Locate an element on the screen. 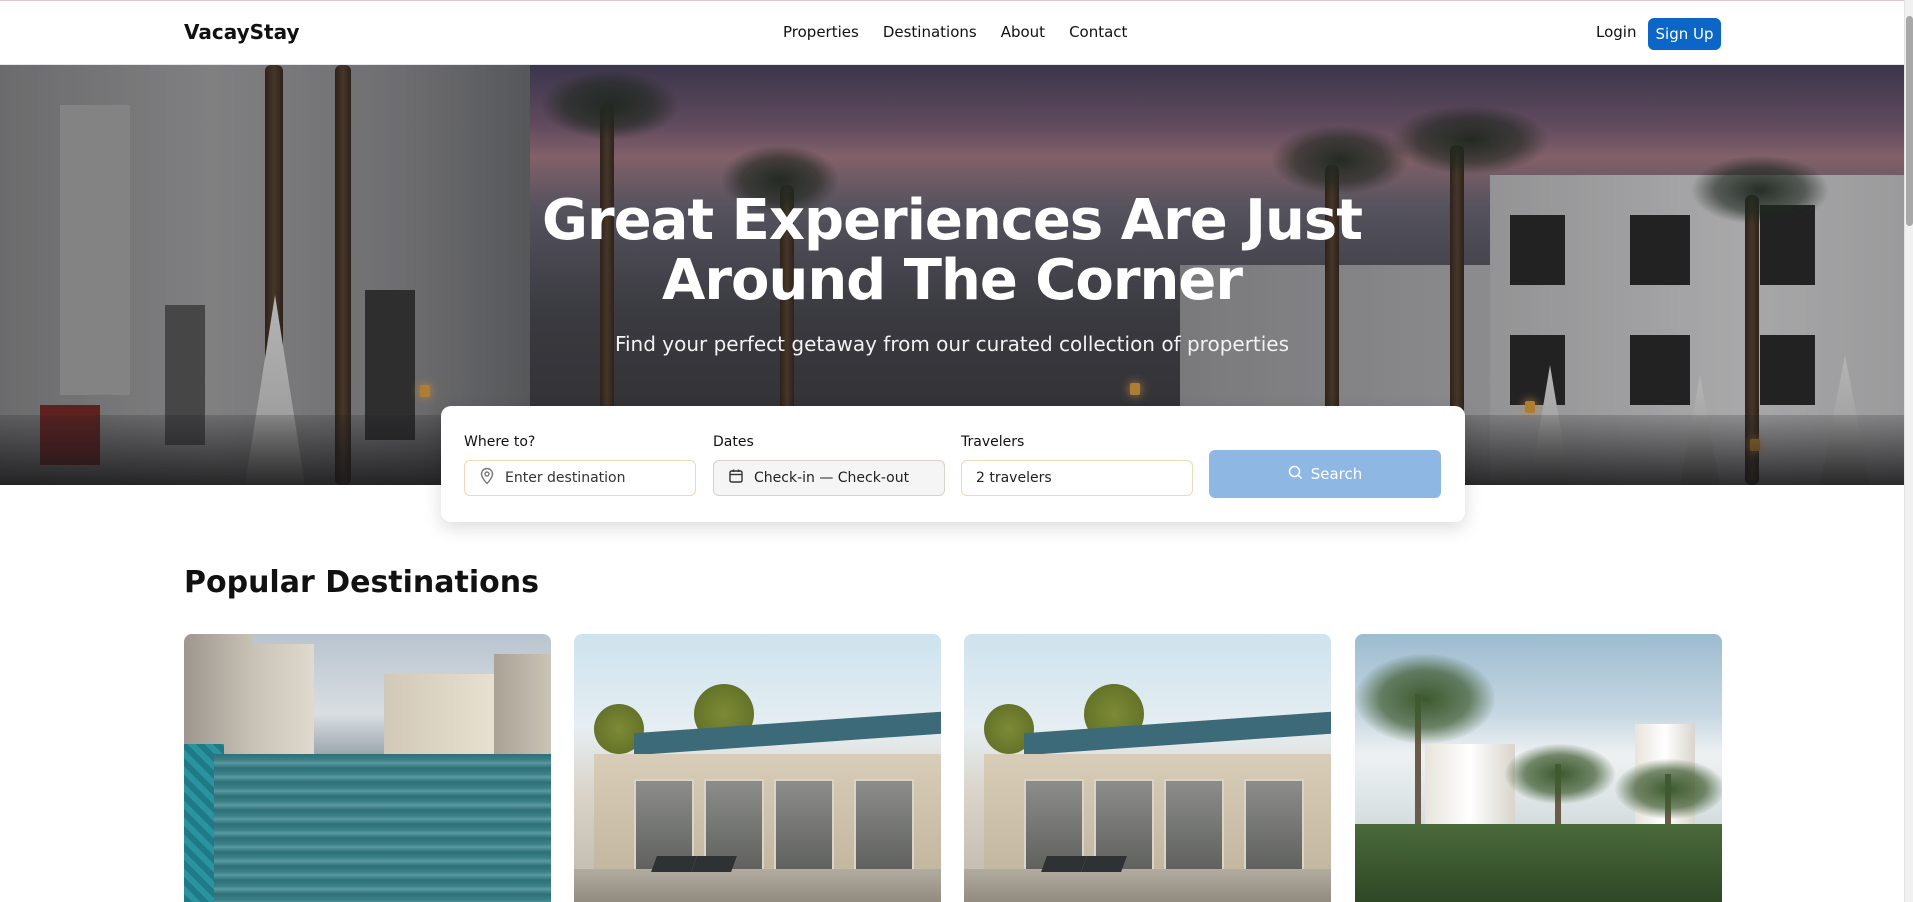  signup-button: Sign Up is located at coordinates (1684, 34).